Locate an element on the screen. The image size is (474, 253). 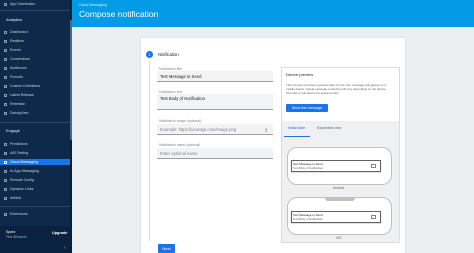
sidebar-scrollbar is located at coordinates (71, 126).